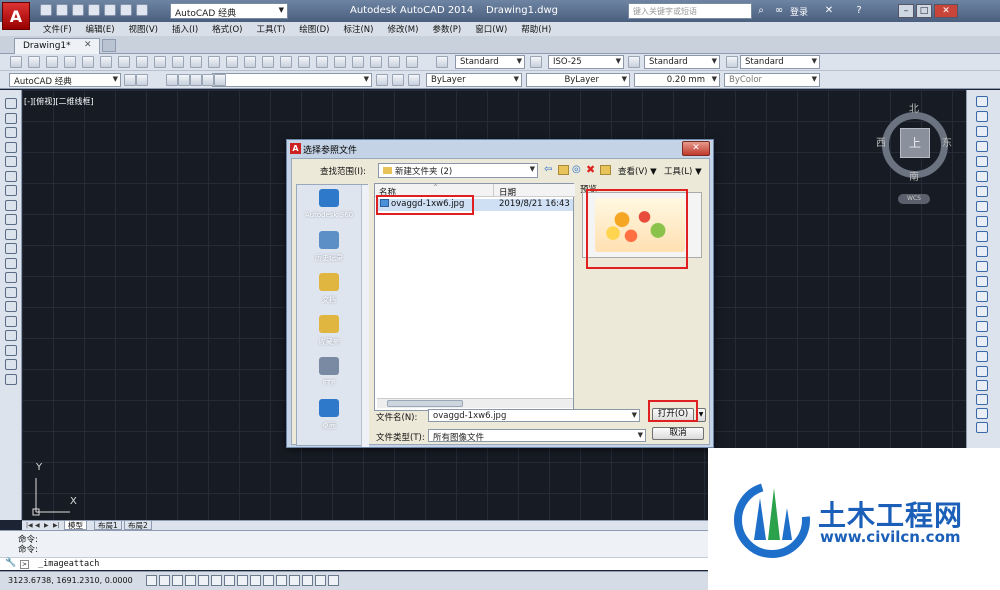 The image size is (1000, 590). Describe the element at coordinates (333, 580) in the screenshot. I see `status-am-toggle` at that location.